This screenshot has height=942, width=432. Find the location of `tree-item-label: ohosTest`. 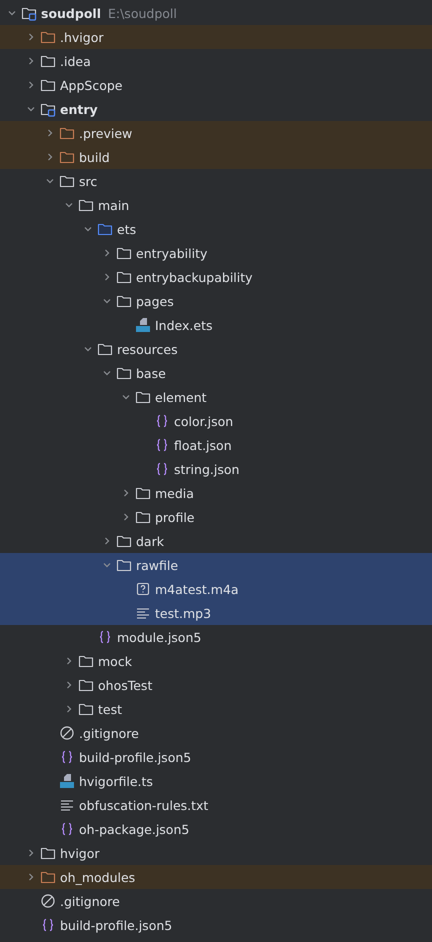

tree-item-label: ohosTest is located at coordinates (125, 685).